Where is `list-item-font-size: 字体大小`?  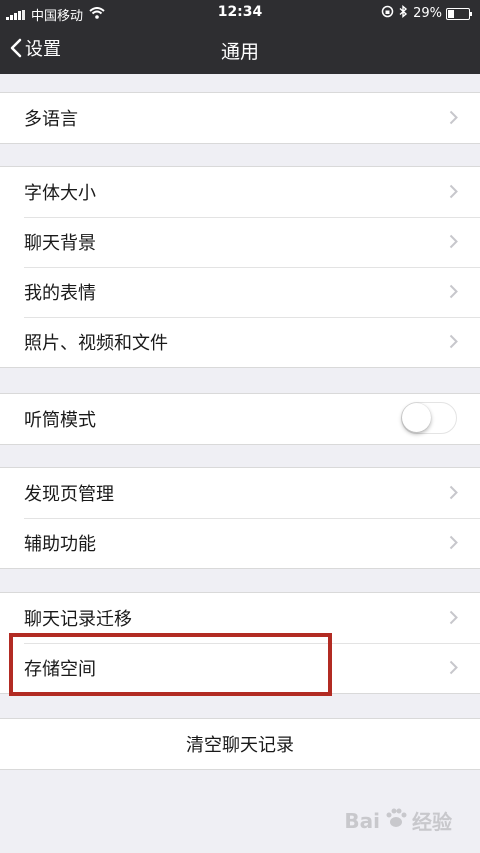
list-item-font-size: 字体大小 is located at coordinates (240, 192).